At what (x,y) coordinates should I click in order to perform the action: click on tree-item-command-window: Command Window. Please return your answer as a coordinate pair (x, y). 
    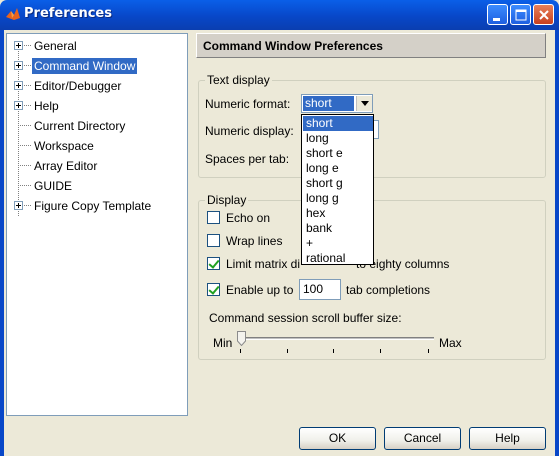
    Looking at the image, I should click on (97, 66).